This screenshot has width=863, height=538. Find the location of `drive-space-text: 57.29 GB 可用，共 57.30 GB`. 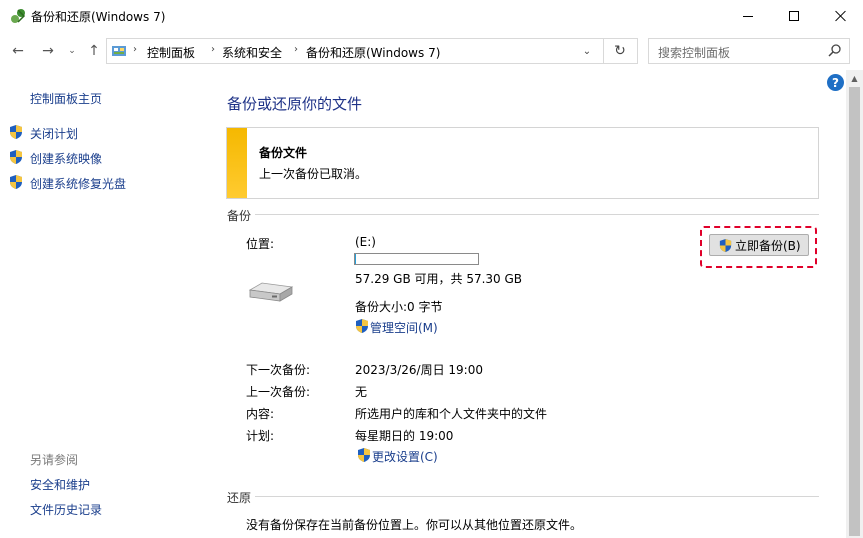

drive-space-text: 57.29 GB 可用，共 57.30 GB is located at coordinates (439, 279).